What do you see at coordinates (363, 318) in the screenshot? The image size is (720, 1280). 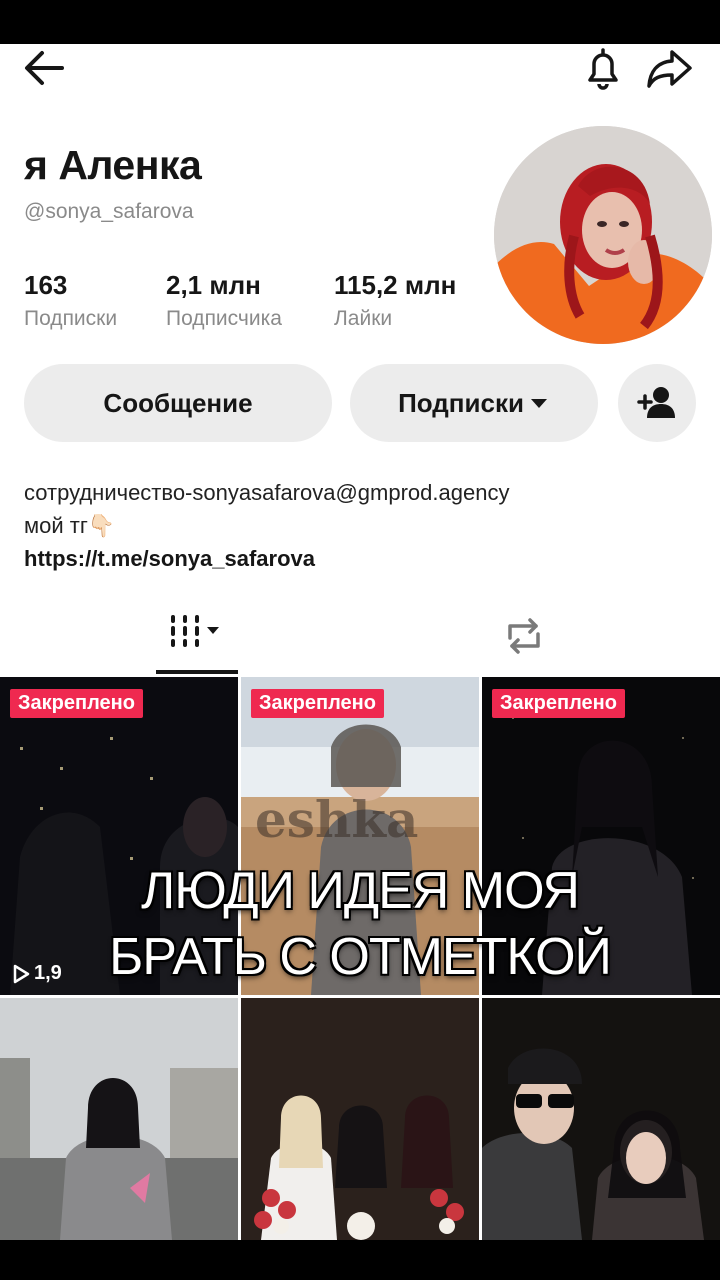 I see `likes-label: Лайки` at bounding box center [363, 318].